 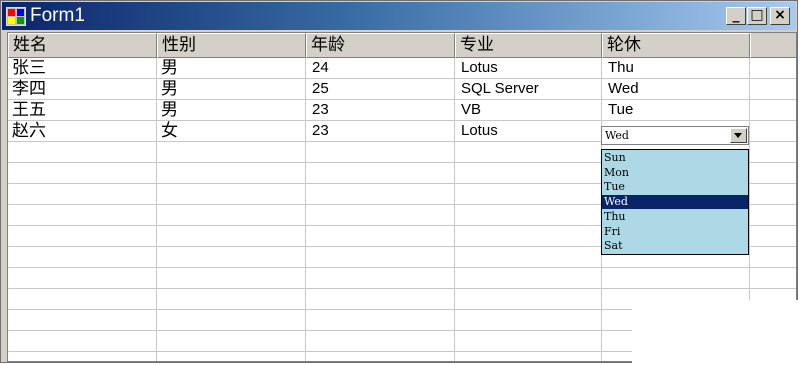 I want to click on dropdown-option-thu: Thu, so click(x=675, y=217).